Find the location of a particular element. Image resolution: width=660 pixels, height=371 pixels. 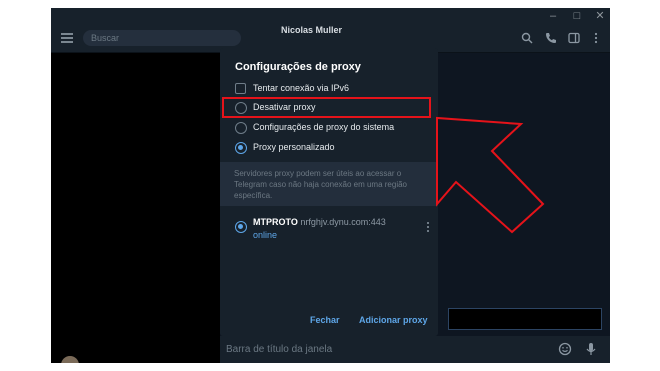

maximize-icon: □ is located at coordinates (577, 16).